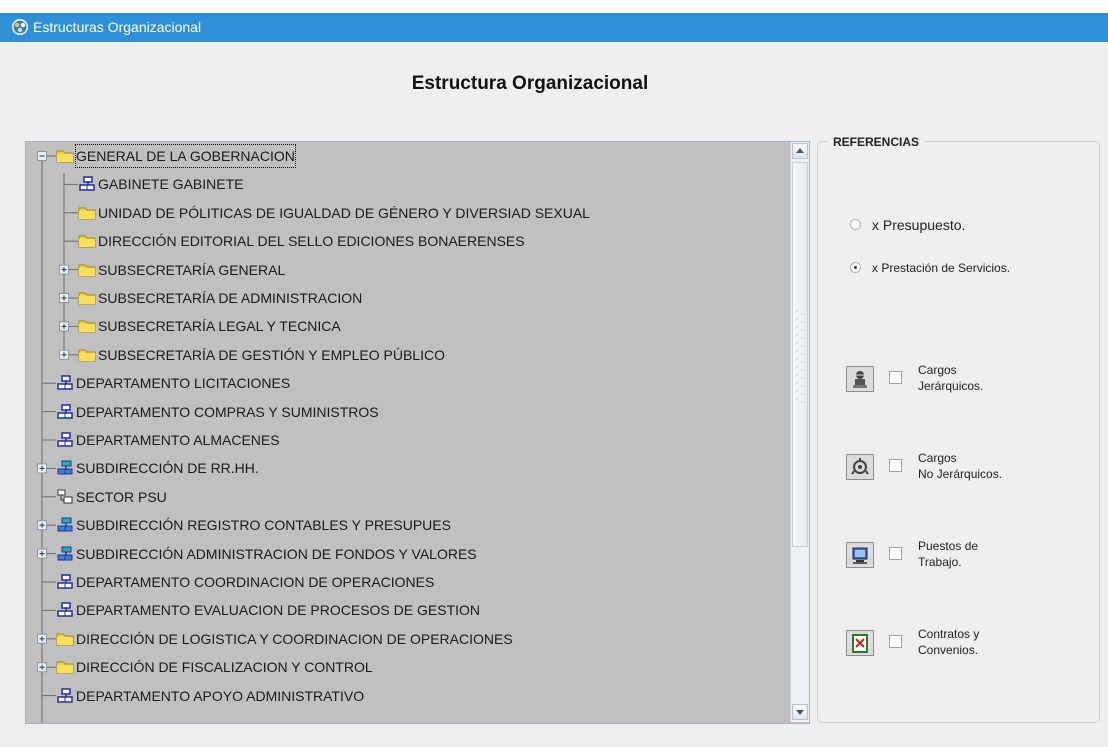 The height and width of the screenshot is (747, 1108). What do you see at coordinates (42, 156) in the screenshot?
I see `collapse-toggle-icon` at bounding box center [42, 156].